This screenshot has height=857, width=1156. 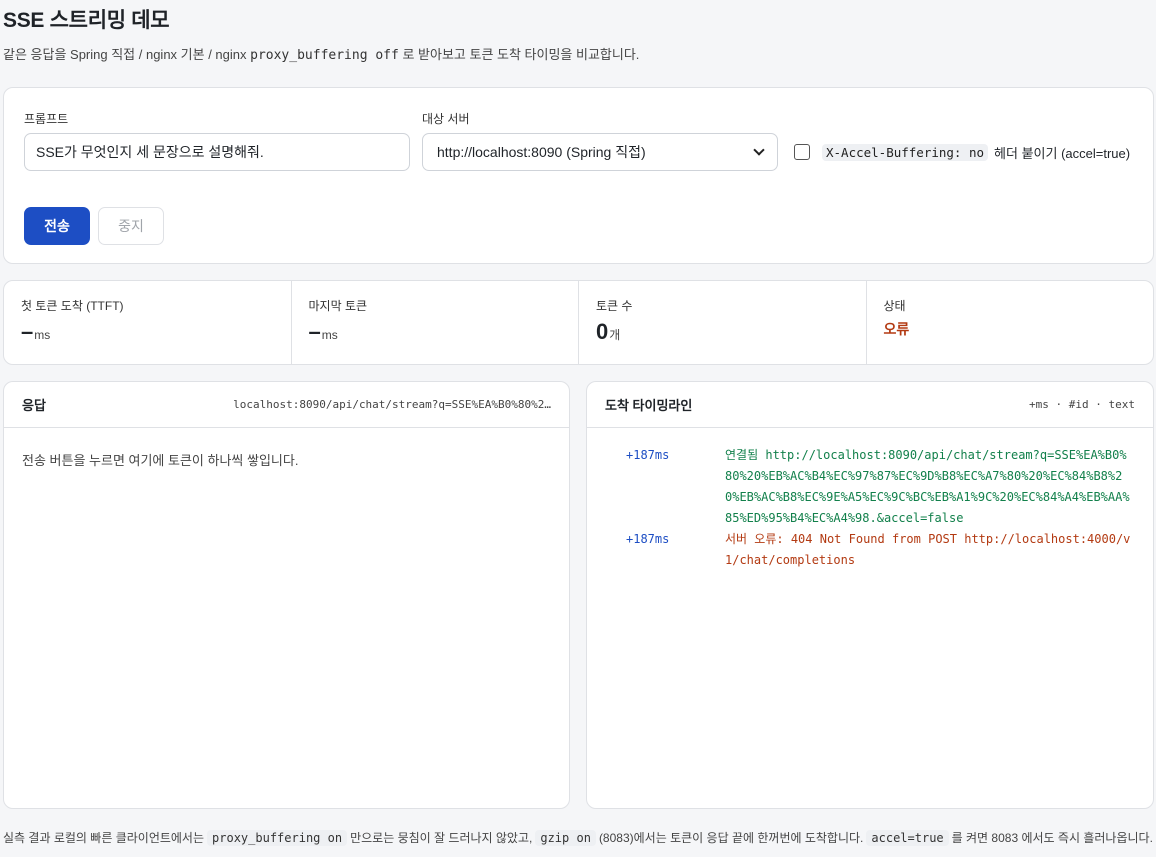 What do you see at coordinates (104, 838) in the screenshot?
I see `footer-text-1: 실측 결과 로컬의 빠른 클라이언트에서는` at bounding box center [104, 838].